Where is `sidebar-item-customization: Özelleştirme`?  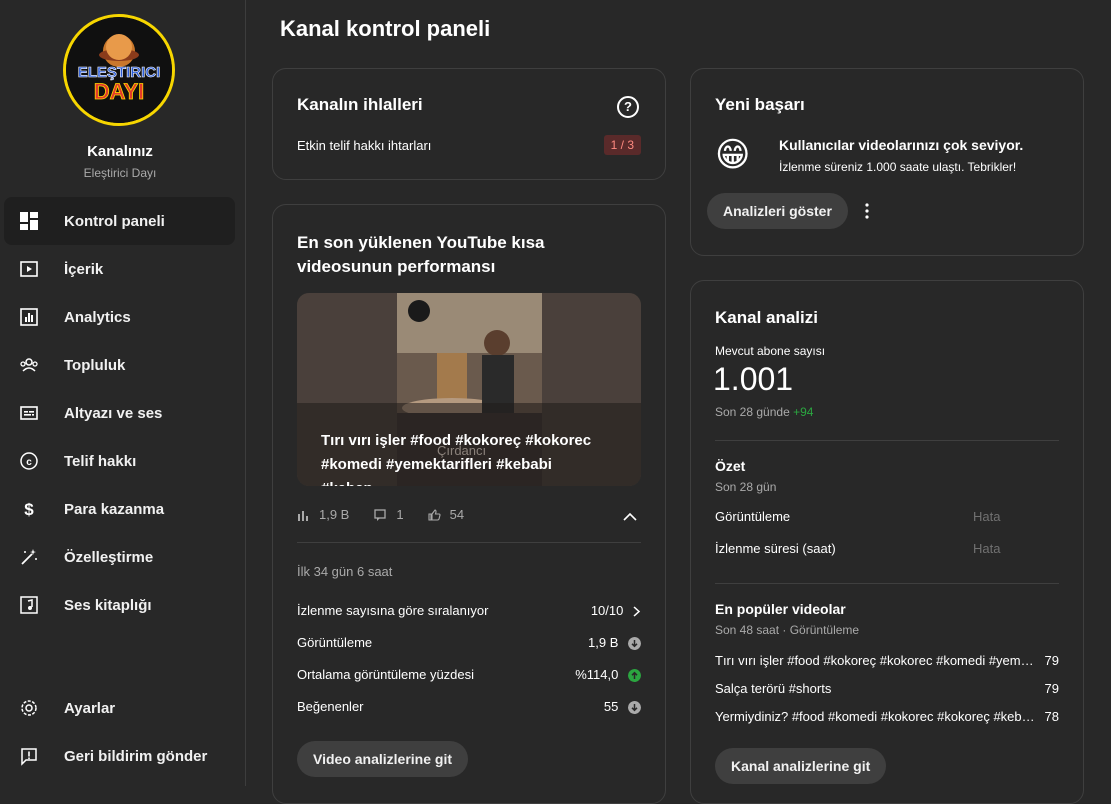 sidebar-item-customization: Özelleştirme is located at coordinates (119, 557).